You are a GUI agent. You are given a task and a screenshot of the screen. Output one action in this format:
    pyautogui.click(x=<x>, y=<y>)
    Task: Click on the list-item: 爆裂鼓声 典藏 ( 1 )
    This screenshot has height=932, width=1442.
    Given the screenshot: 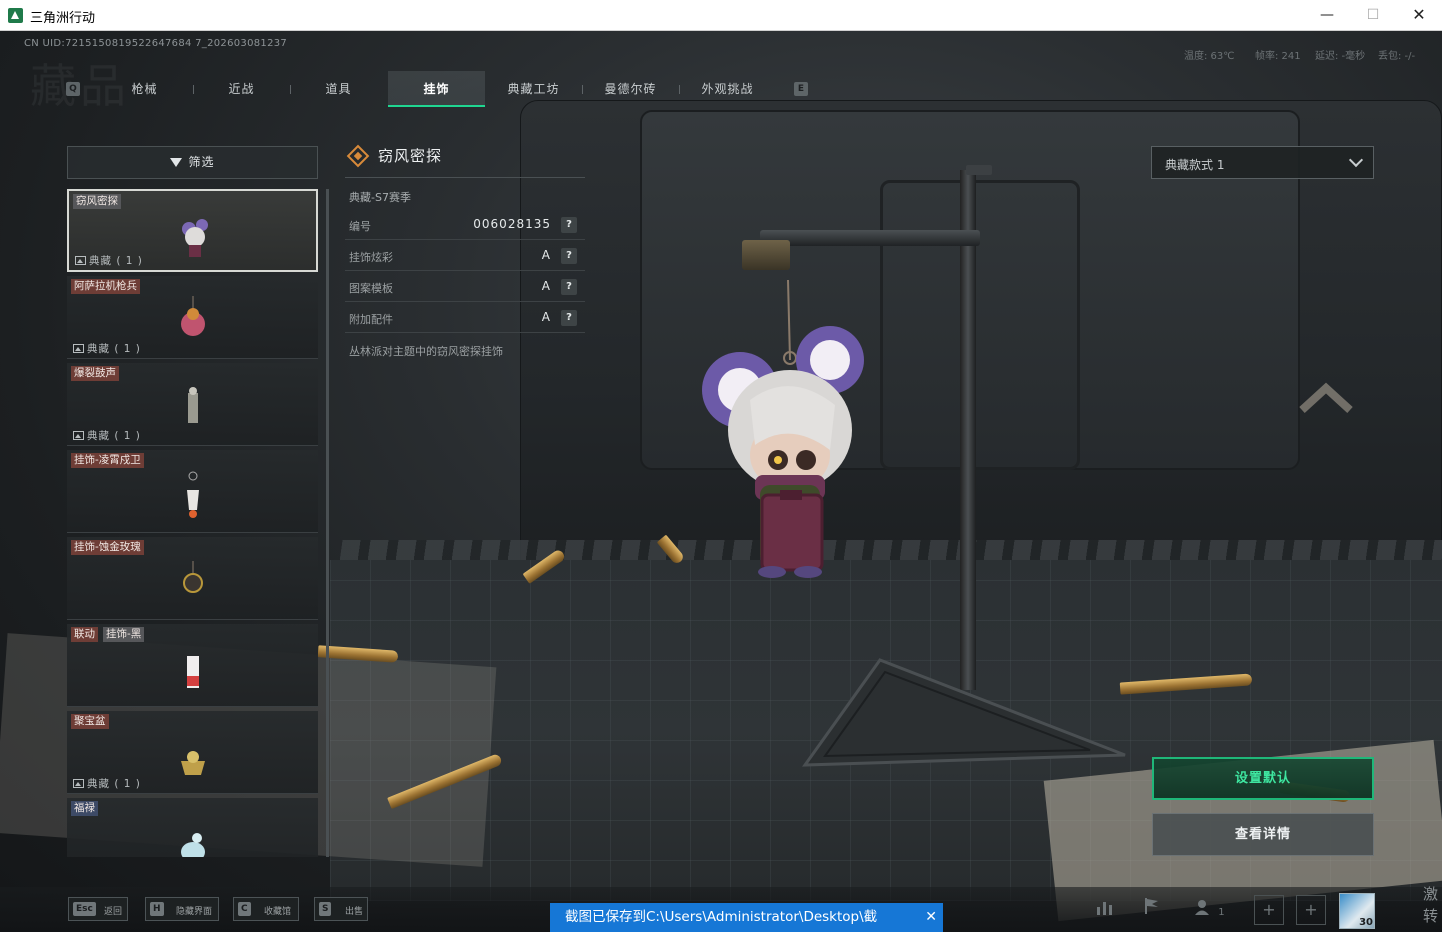 What is the action you would take?
    pyautogui.click(x=192, y=404)
    